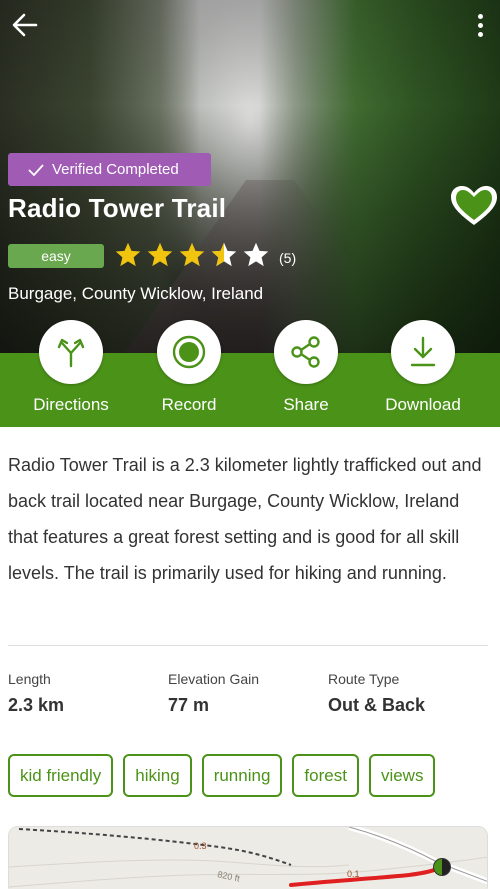 This screenshot has width=500, height=889. I want to click on tag-kid-friendly: kid friendly, so click(61, 775).